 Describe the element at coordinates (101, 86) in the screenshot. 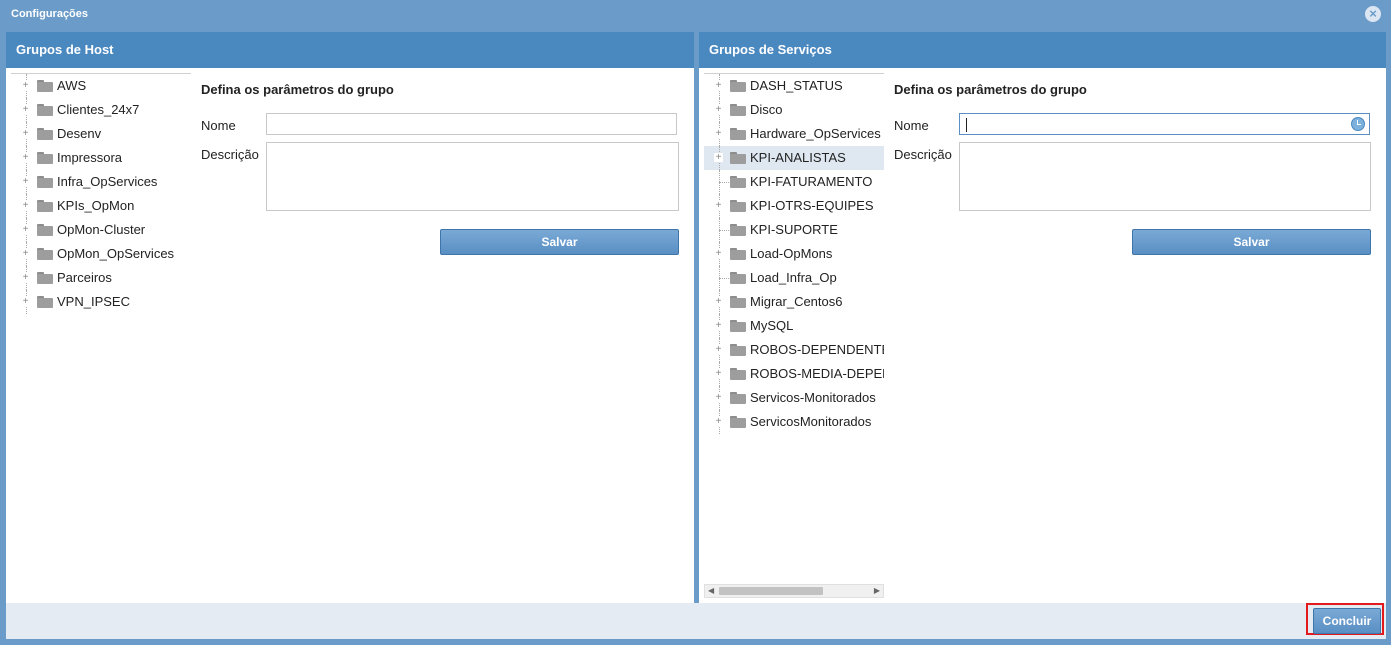

I see `tree-item: + AWS` at that location.